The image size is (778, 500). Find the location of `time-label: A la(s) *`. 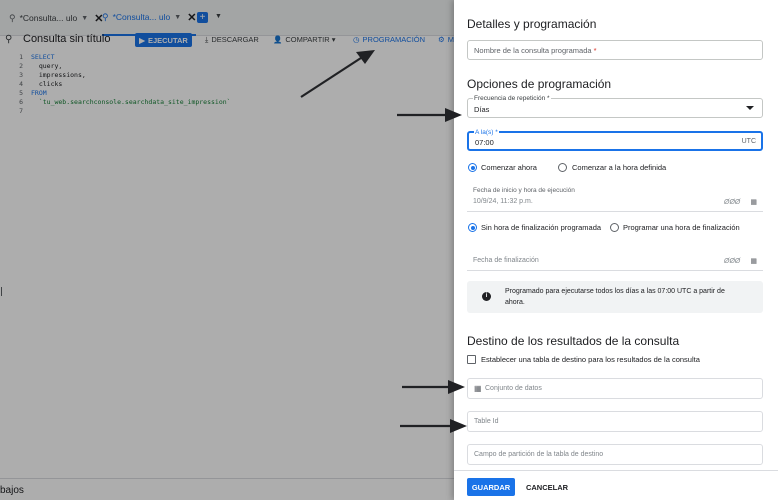

time-label: A la(s) * is located at coordinates (486, 132).